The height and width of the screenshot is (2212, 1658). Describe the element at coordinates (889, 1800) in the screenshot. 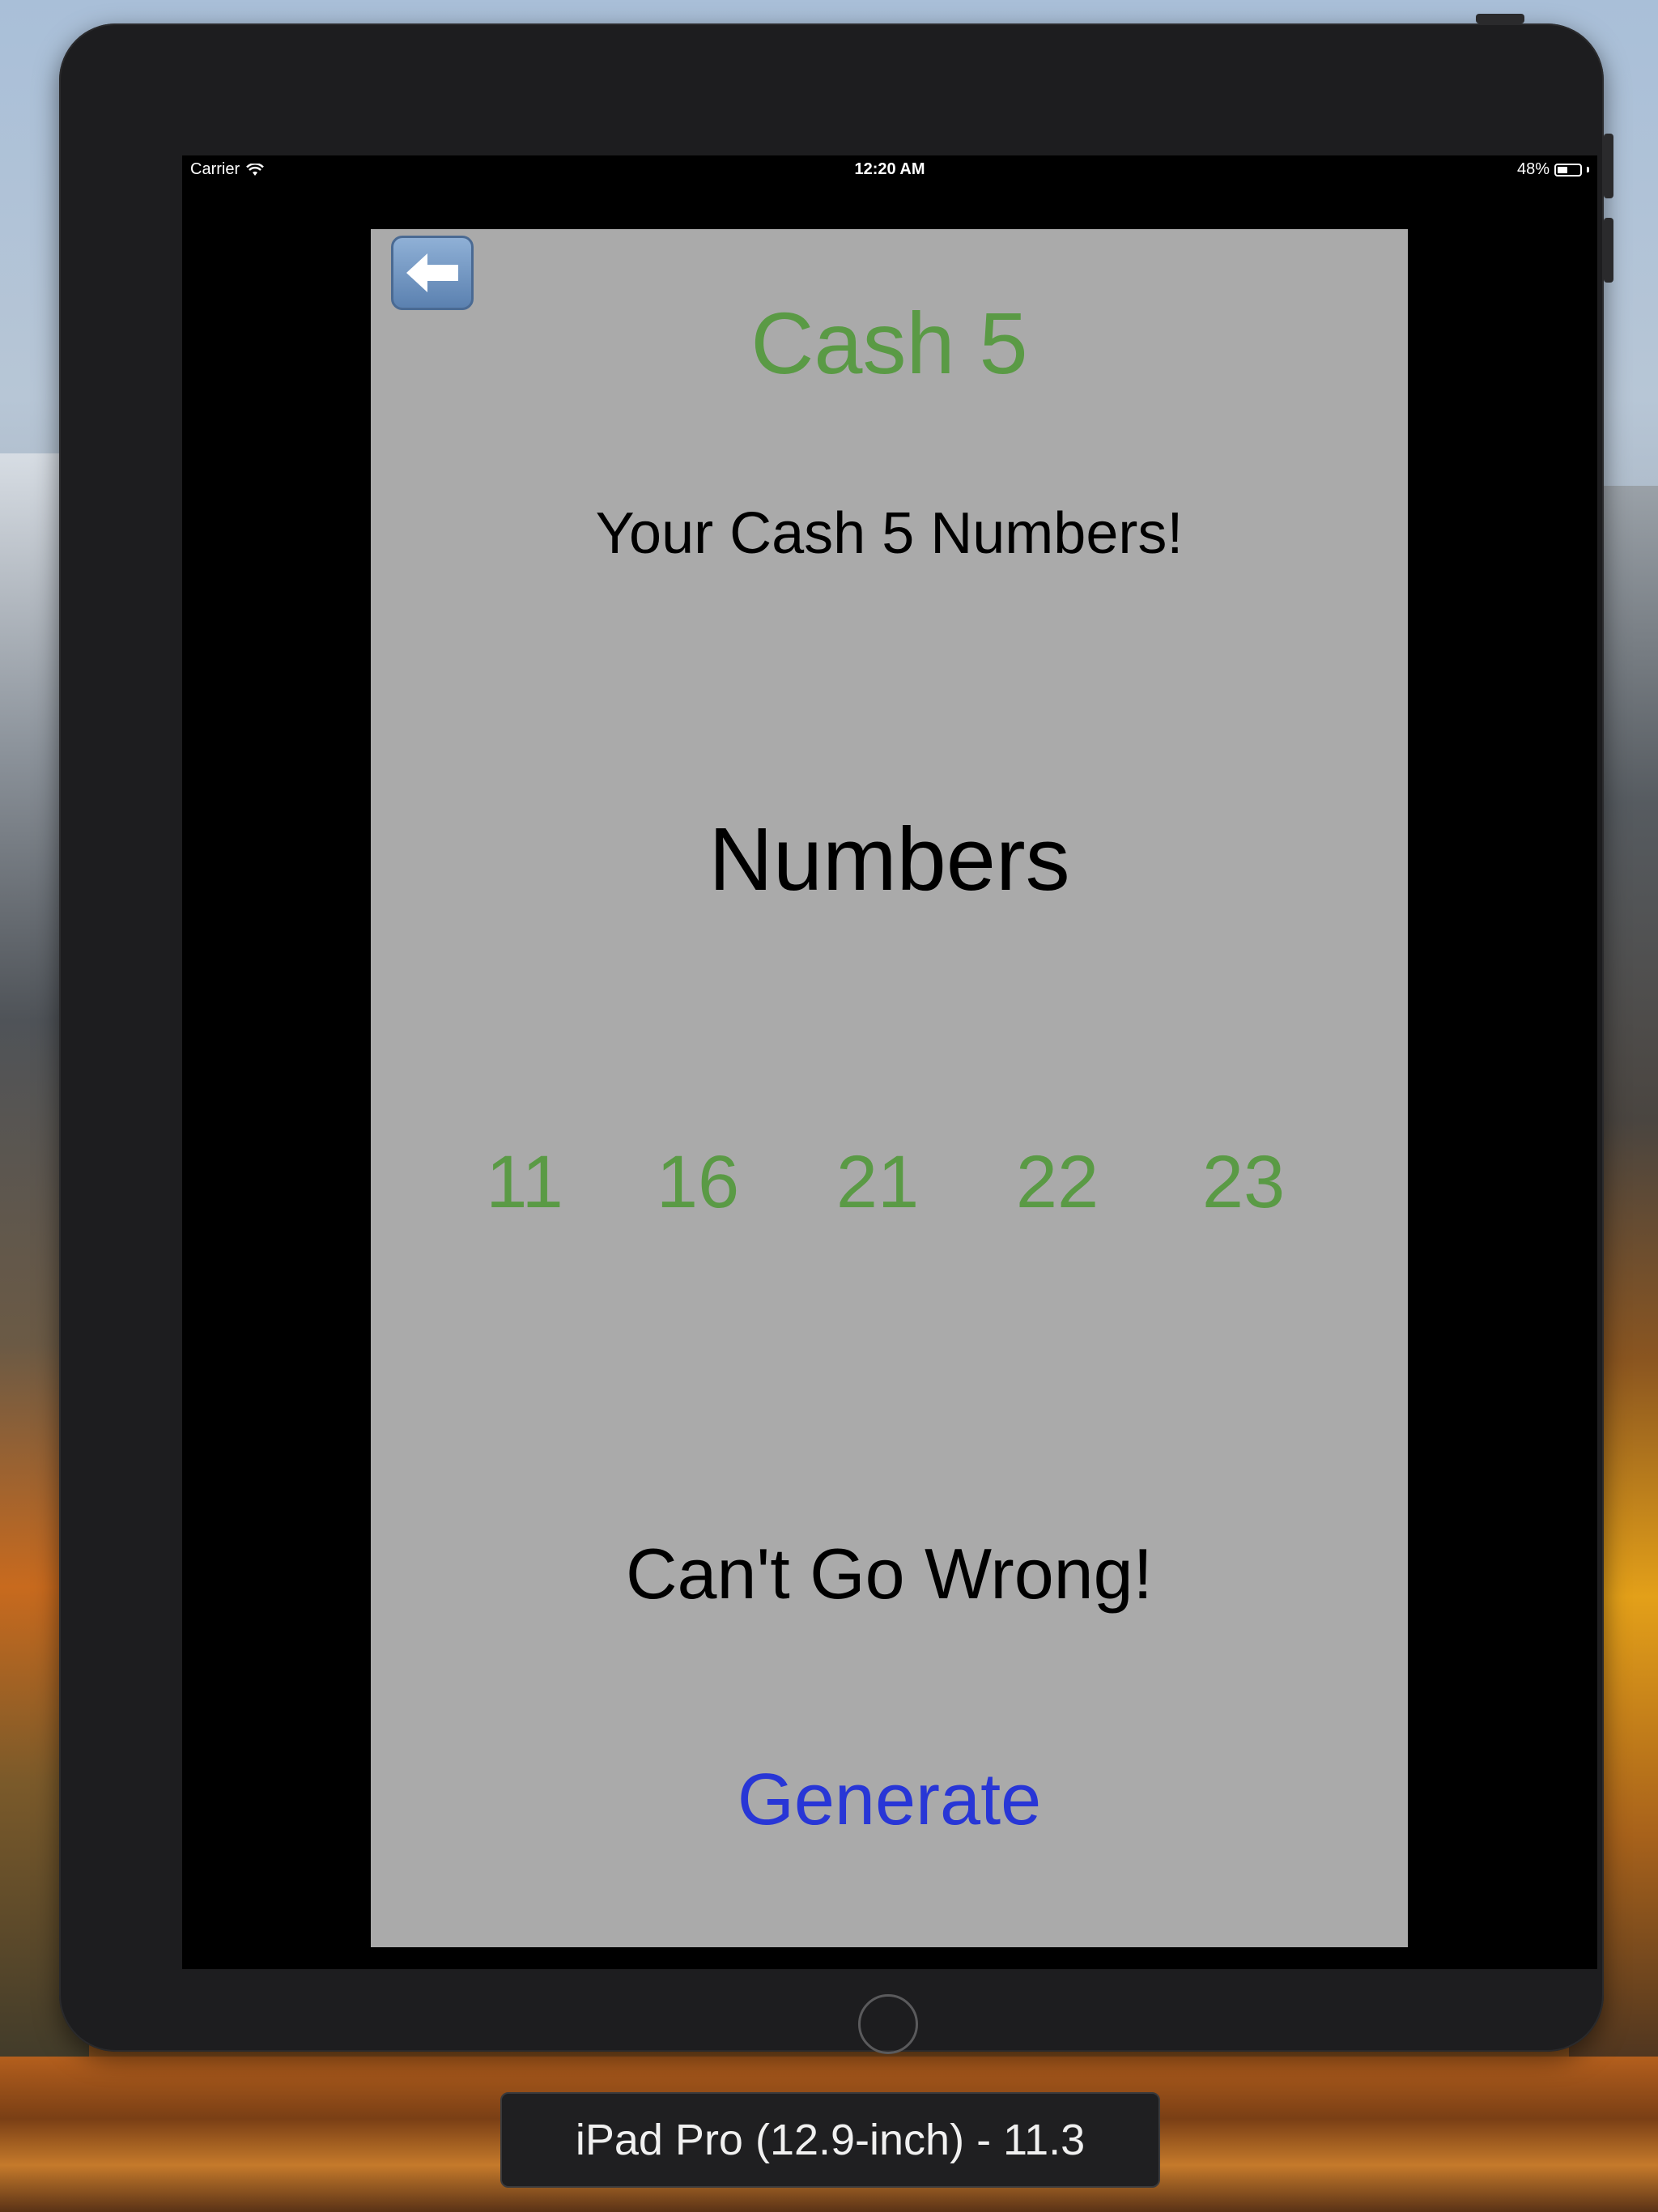

I see `generate-button: Generate` at that location.